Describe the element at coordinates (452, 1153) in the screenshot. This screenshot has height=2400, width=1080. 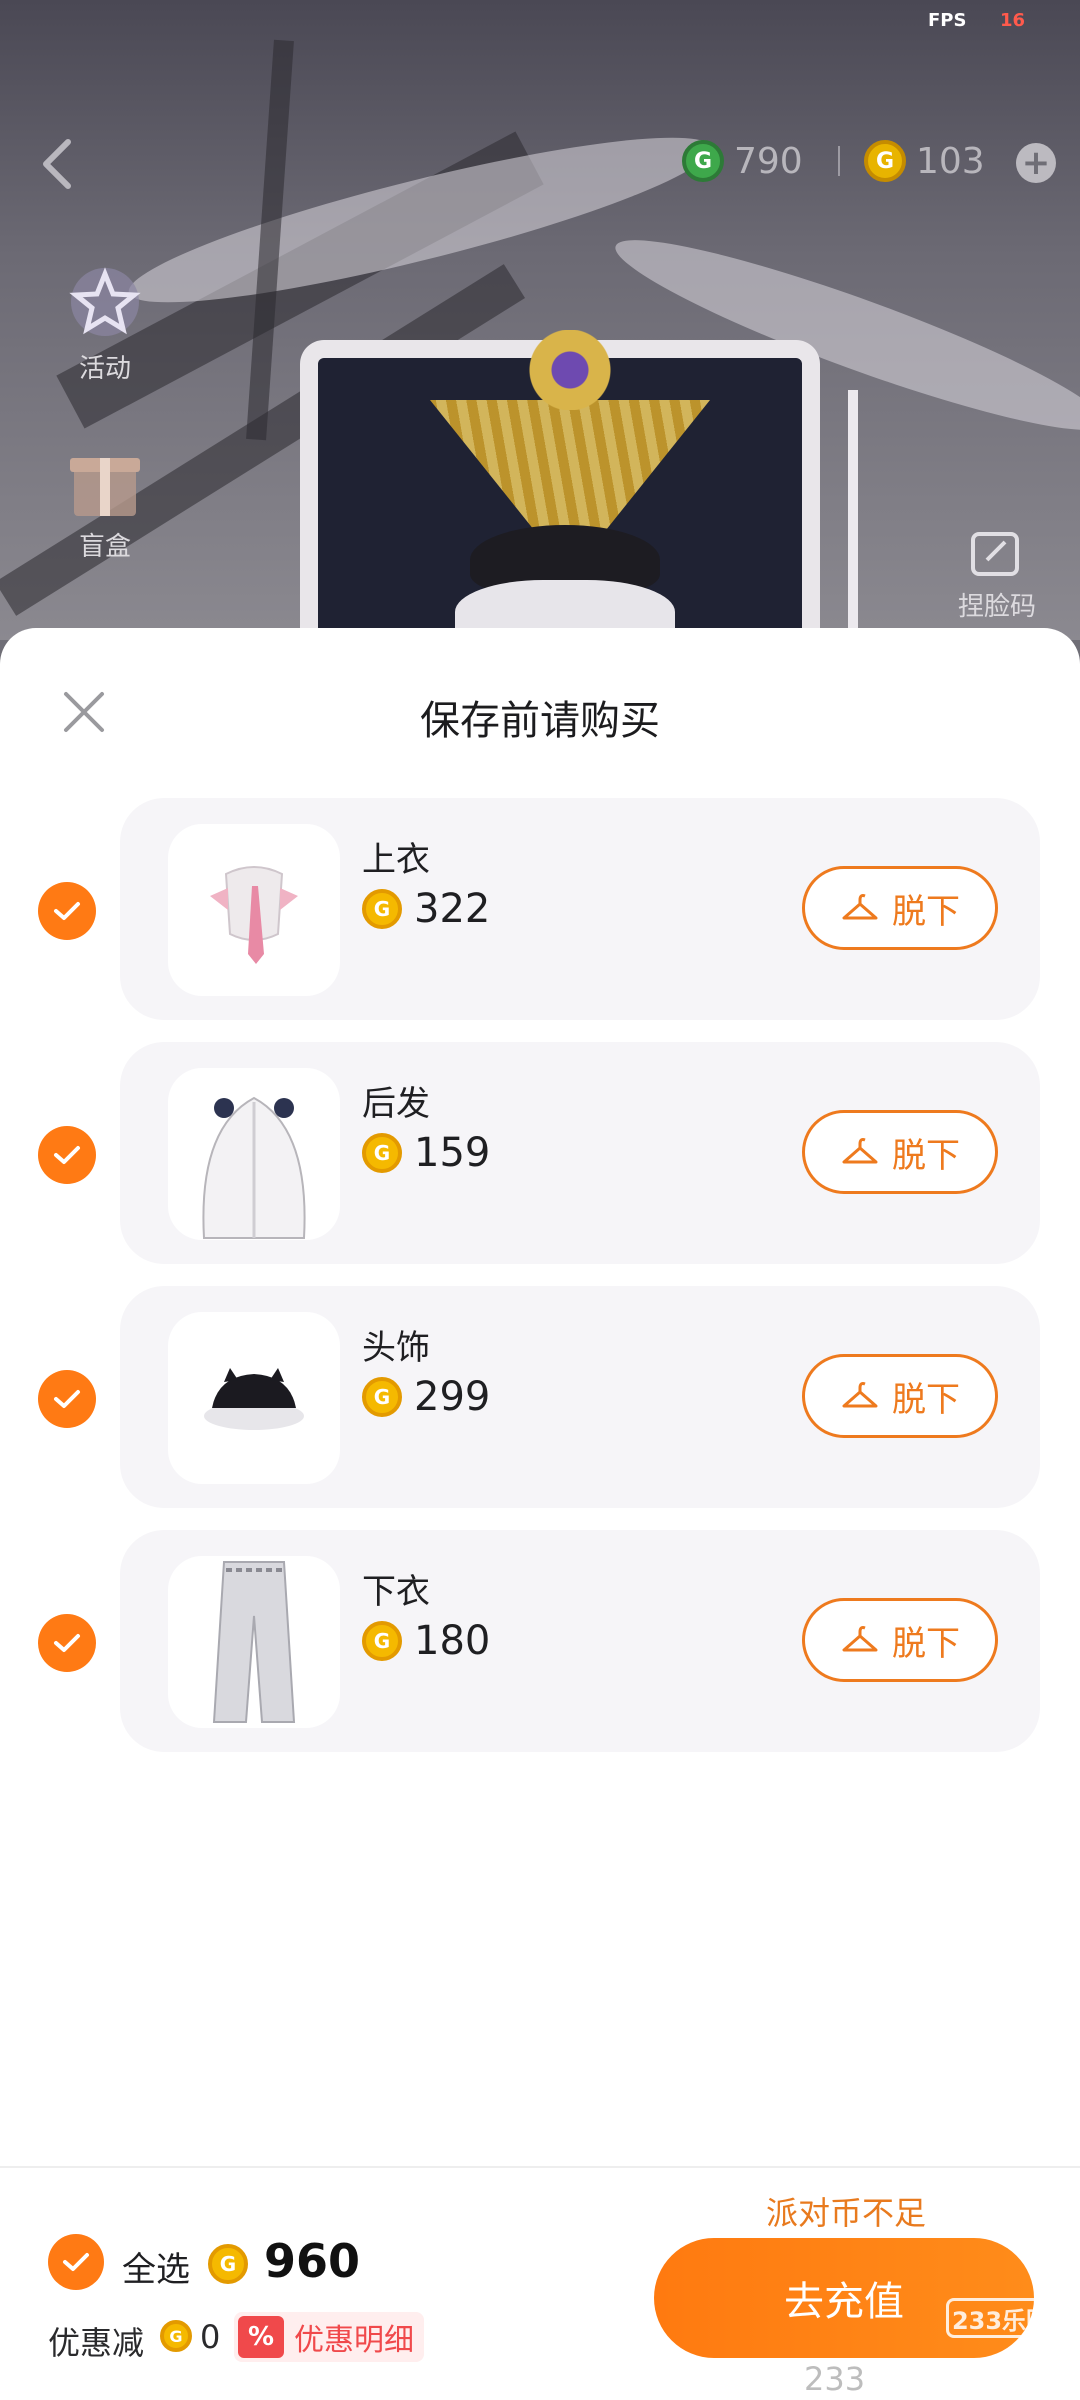
I see `item-price-value: 159` at that location.